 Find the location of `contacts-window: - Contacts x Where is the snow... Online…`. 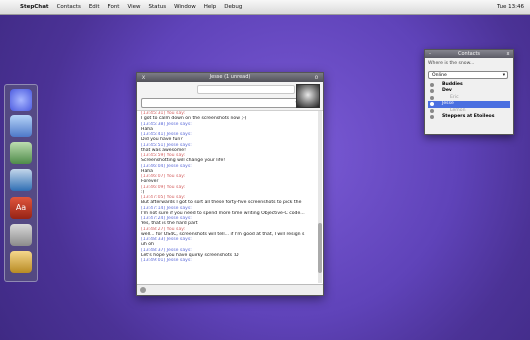

contacts-window: - Contacts x Where is the snow... Online… is located at coordinates (469, 92).